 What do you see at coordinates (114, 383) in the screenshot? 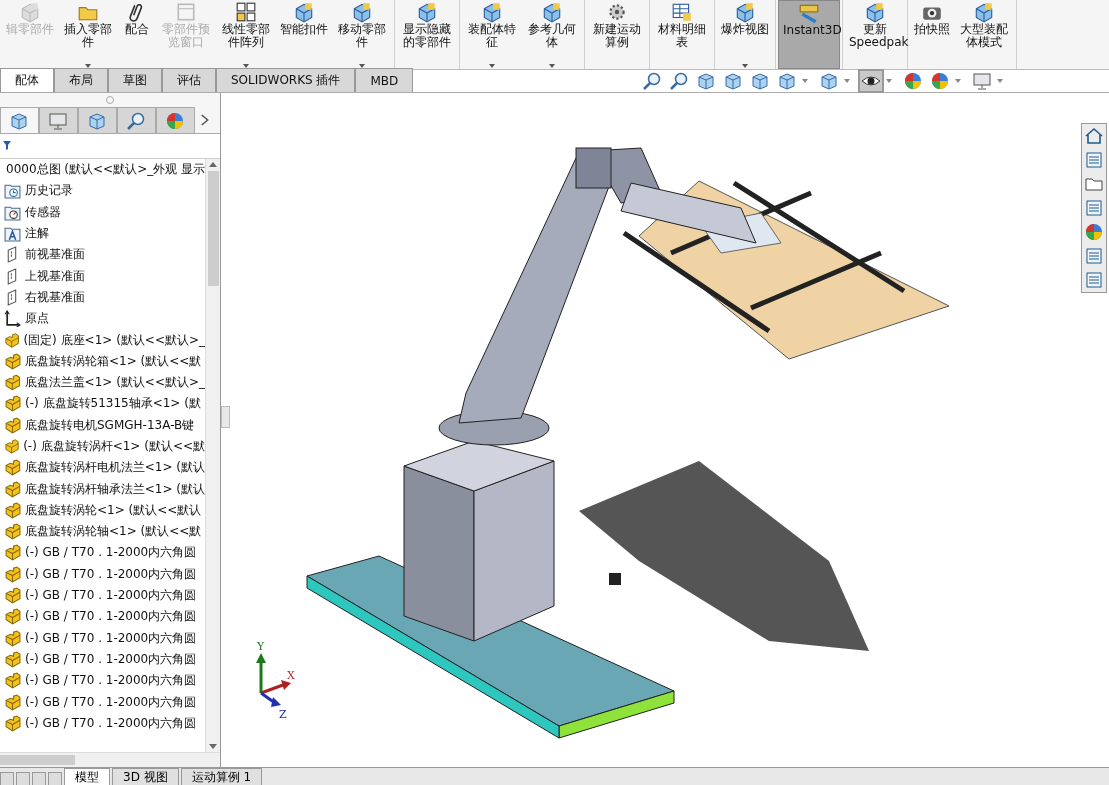
I see `tree-item-label: 底盘法兰盖<1> (默认<<默认>_` at bounding box center [114, 383].